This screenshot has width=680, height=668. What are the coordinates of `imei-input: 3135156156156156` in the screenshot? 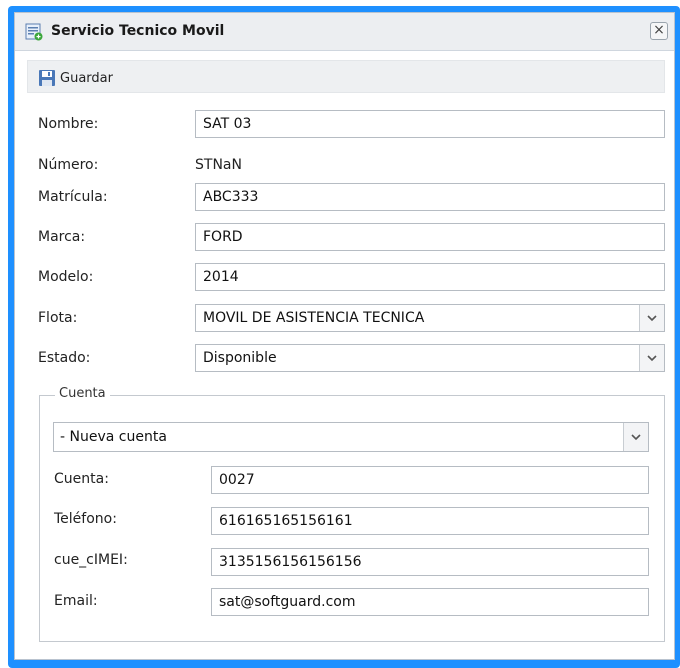 It's located at (430, 562).